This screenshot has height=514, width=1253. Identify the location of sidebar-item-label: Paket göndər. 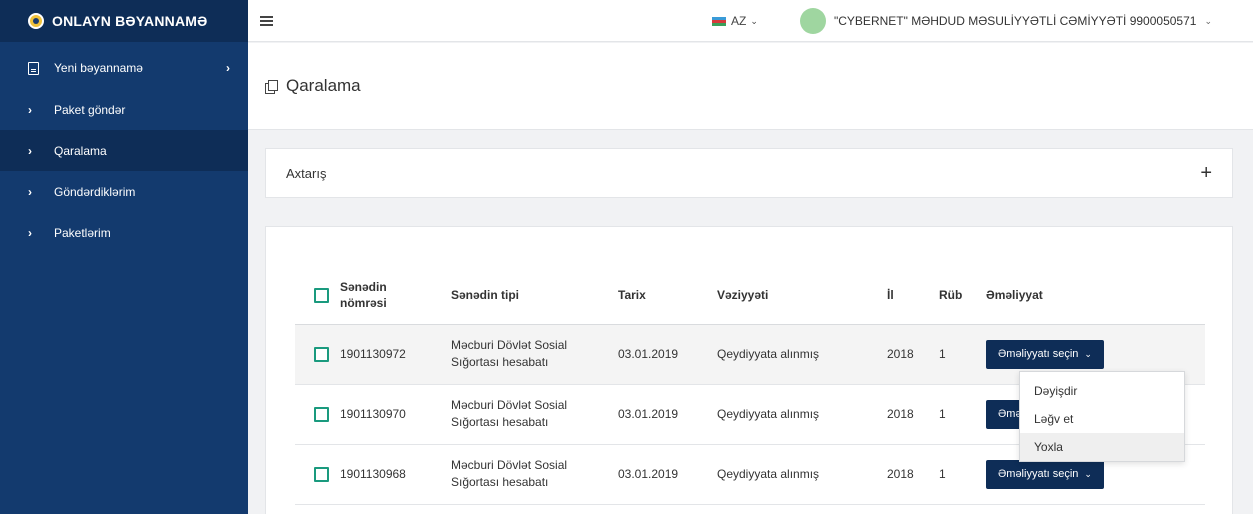
(90, 109).